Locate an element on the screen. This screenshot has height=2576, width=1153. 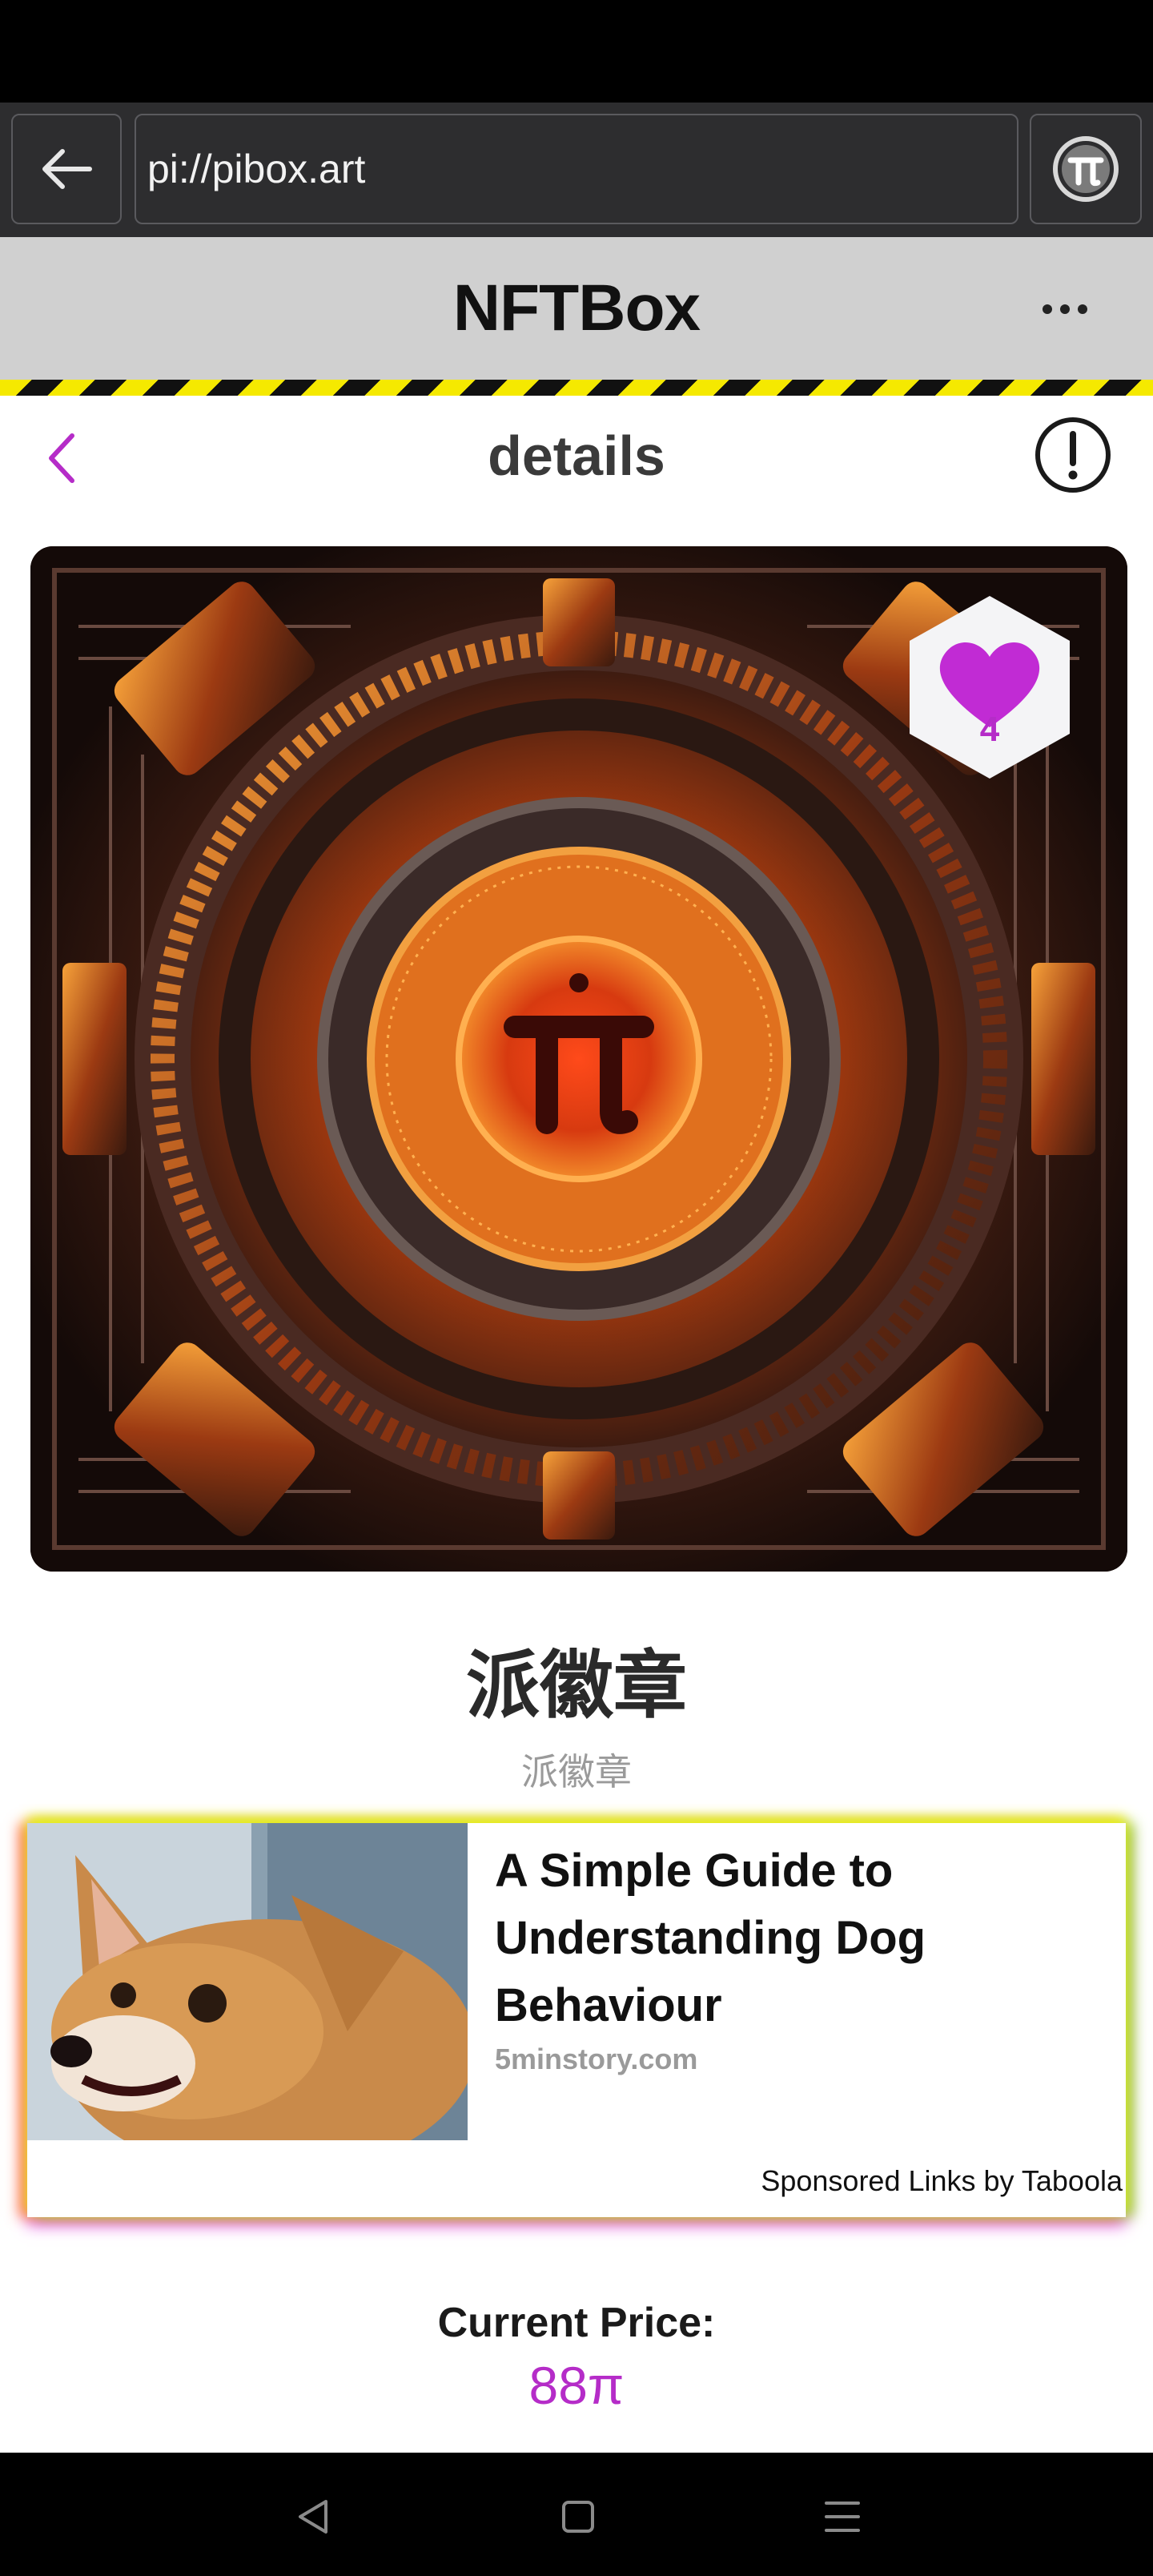
menu-lines-icon is located at coordinates (842, 2517).